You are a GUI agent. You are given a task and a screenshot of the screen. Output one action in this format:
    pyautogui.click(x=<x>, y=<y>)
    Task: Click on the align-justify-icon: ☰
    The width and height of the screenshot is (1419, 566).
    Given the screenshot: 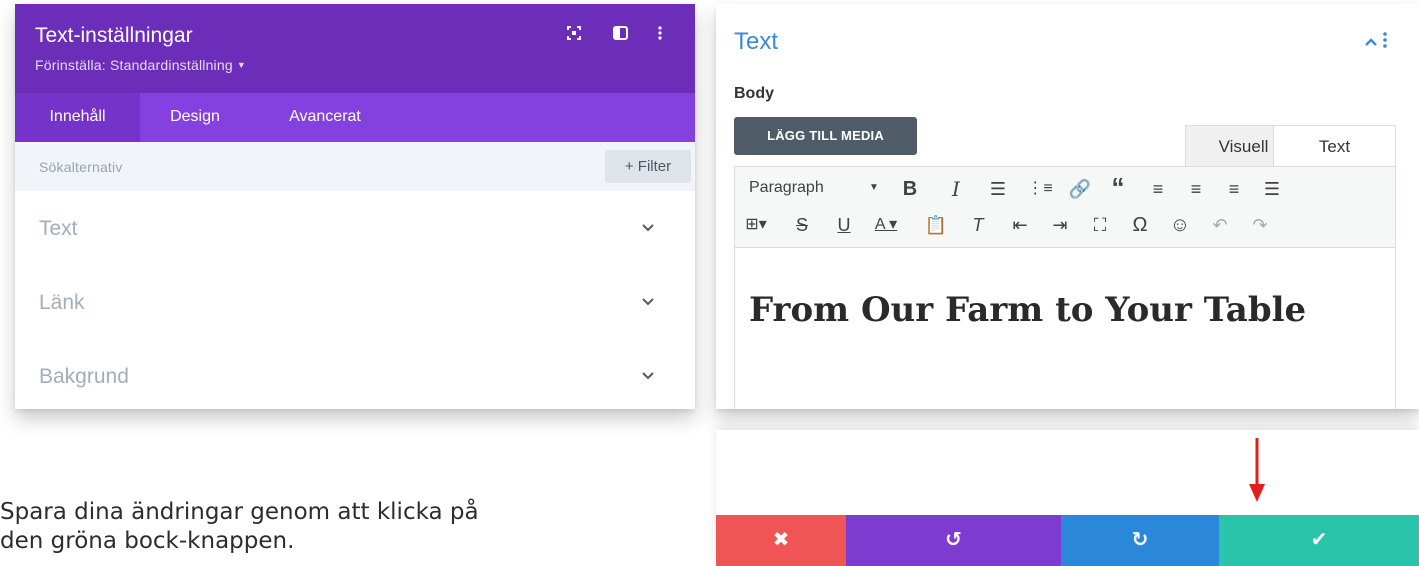 What is the action you would take?
    pyautogui.click(x=1272, y=189)
    